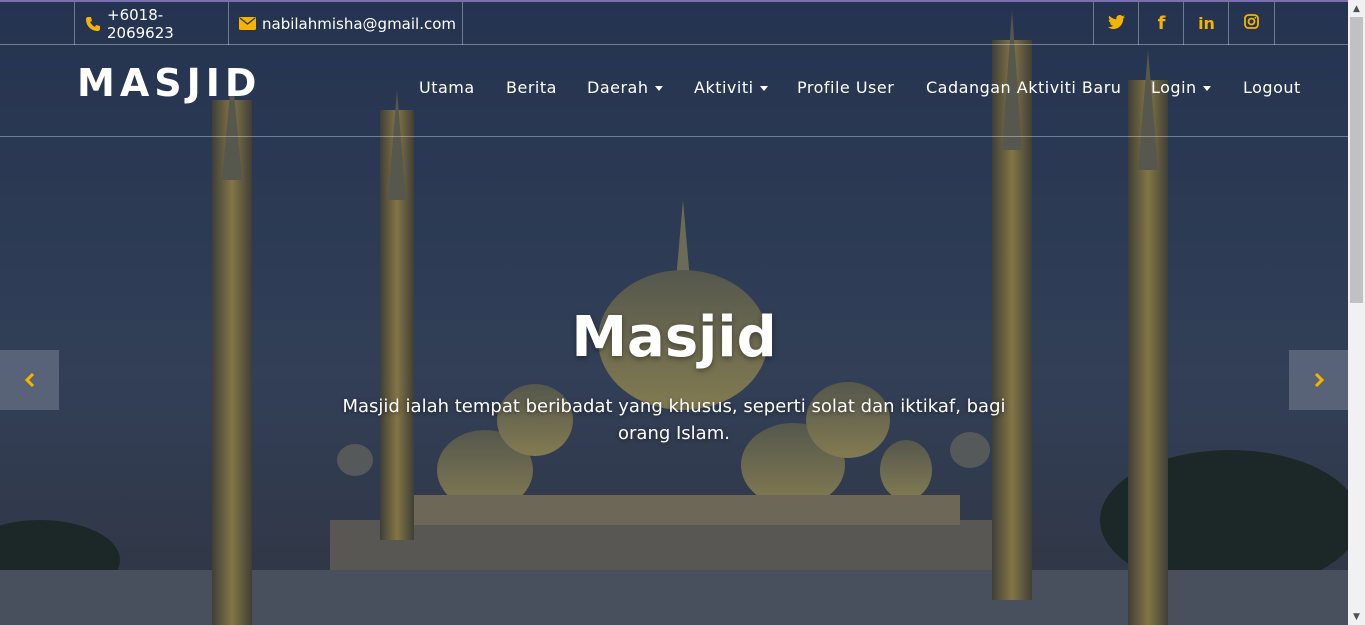 The width and height of the screenshot is (1365, 625). Describe the element at coordinates (1174, 87) in the screenshot. I see `nav-label: Login` at that location.